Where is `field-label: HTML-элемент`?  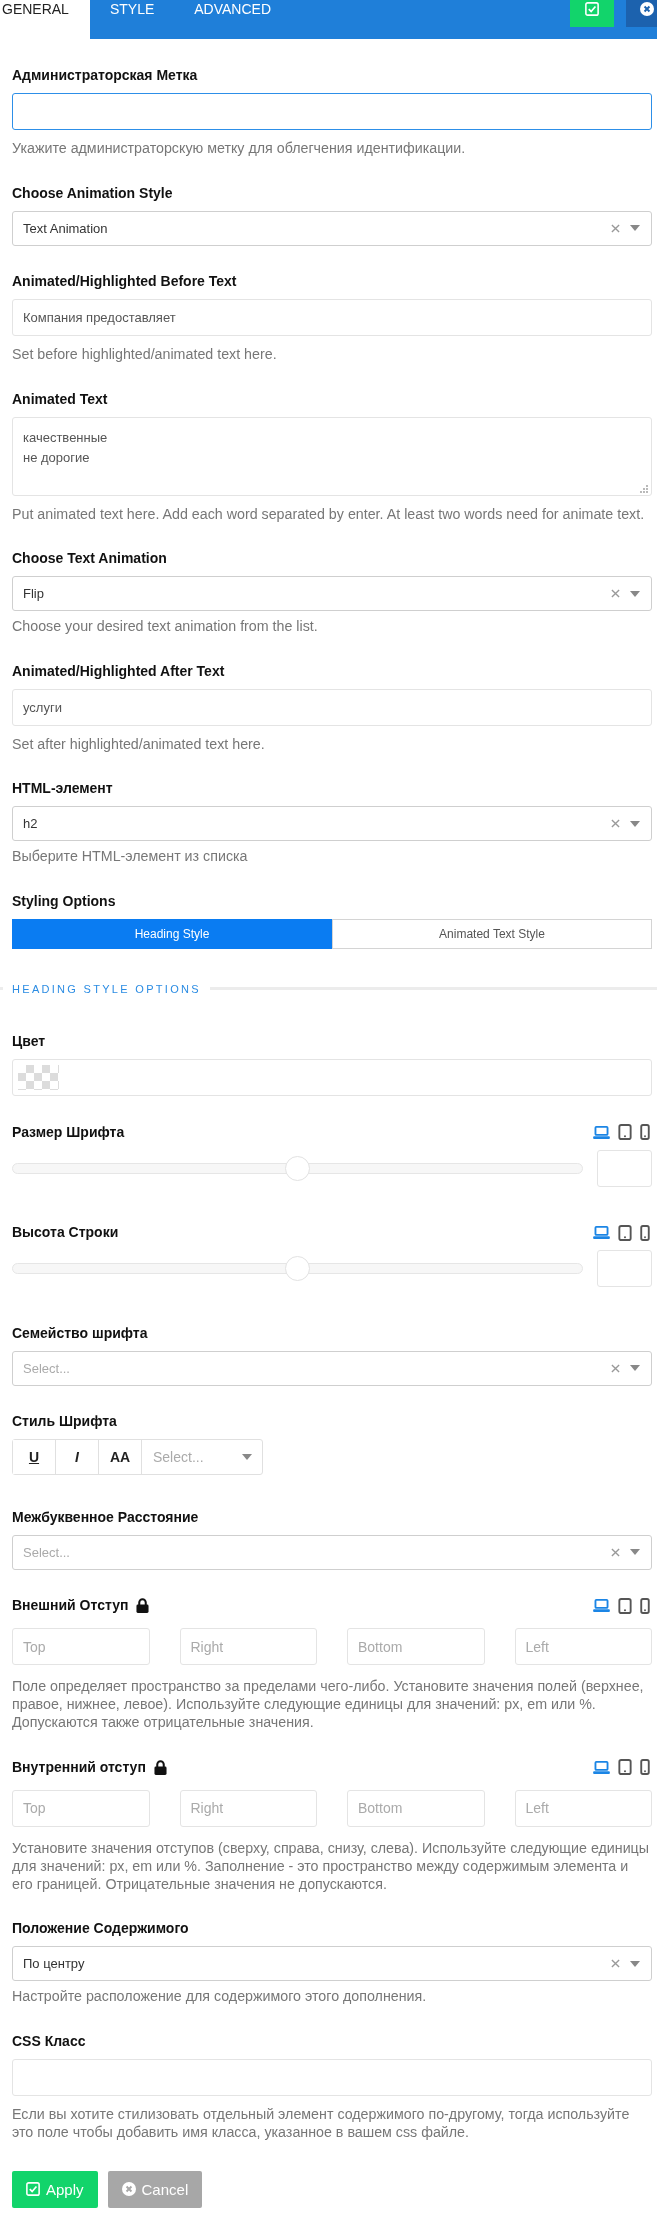
field-label: HTML-элемент is located at coordinates (63, 788).